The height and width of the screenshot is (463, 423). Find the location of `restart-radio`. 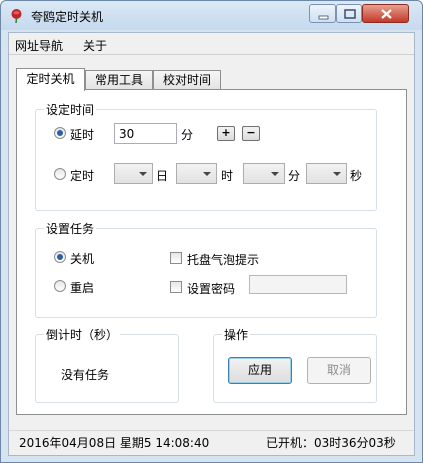

restart-radio is located at coordinates (60, 286).